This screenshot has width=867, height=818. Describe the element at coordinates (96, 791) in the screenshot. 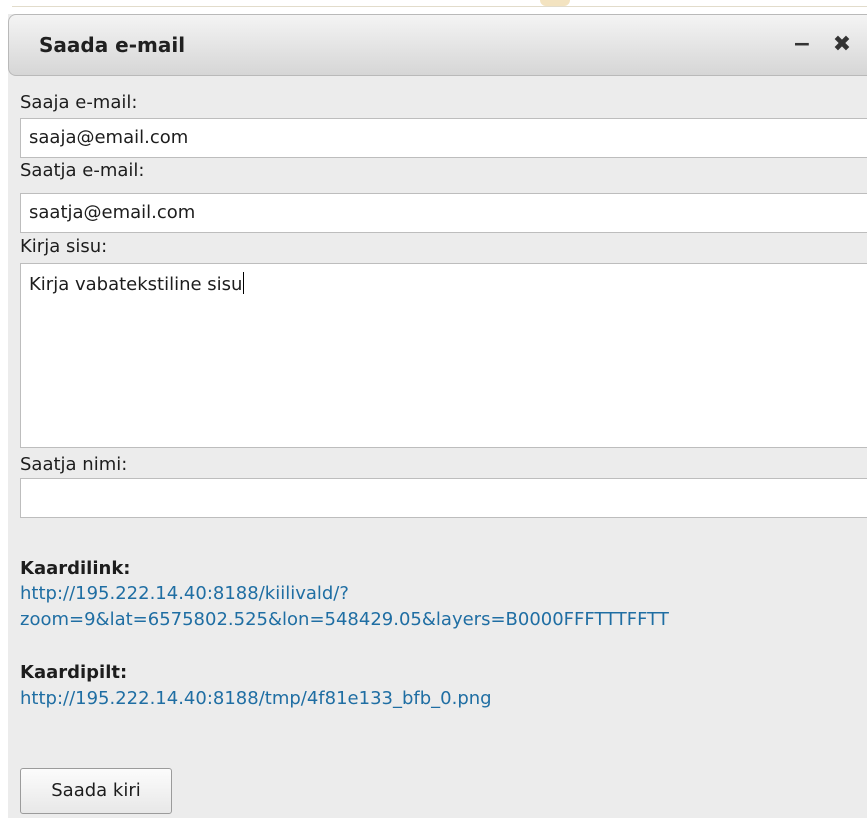

I see `send-email-button: Saada kiri` at that location.